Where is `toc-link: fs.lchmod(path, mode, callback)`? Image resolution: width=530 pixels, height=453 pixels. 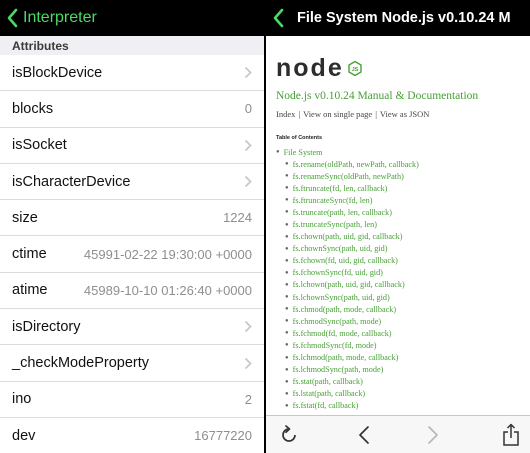
toc-link: fs.lchmod(path, mode, callback) is located at coordinates (346, 357).